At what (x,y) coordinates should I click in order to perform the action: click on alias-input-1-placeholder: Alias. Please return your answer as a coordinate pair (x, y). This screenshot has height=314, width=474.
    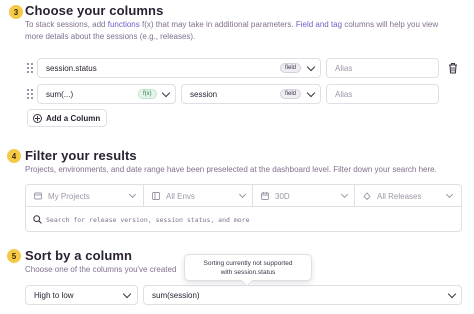
    Looking at the image, I should click on (344, 68).